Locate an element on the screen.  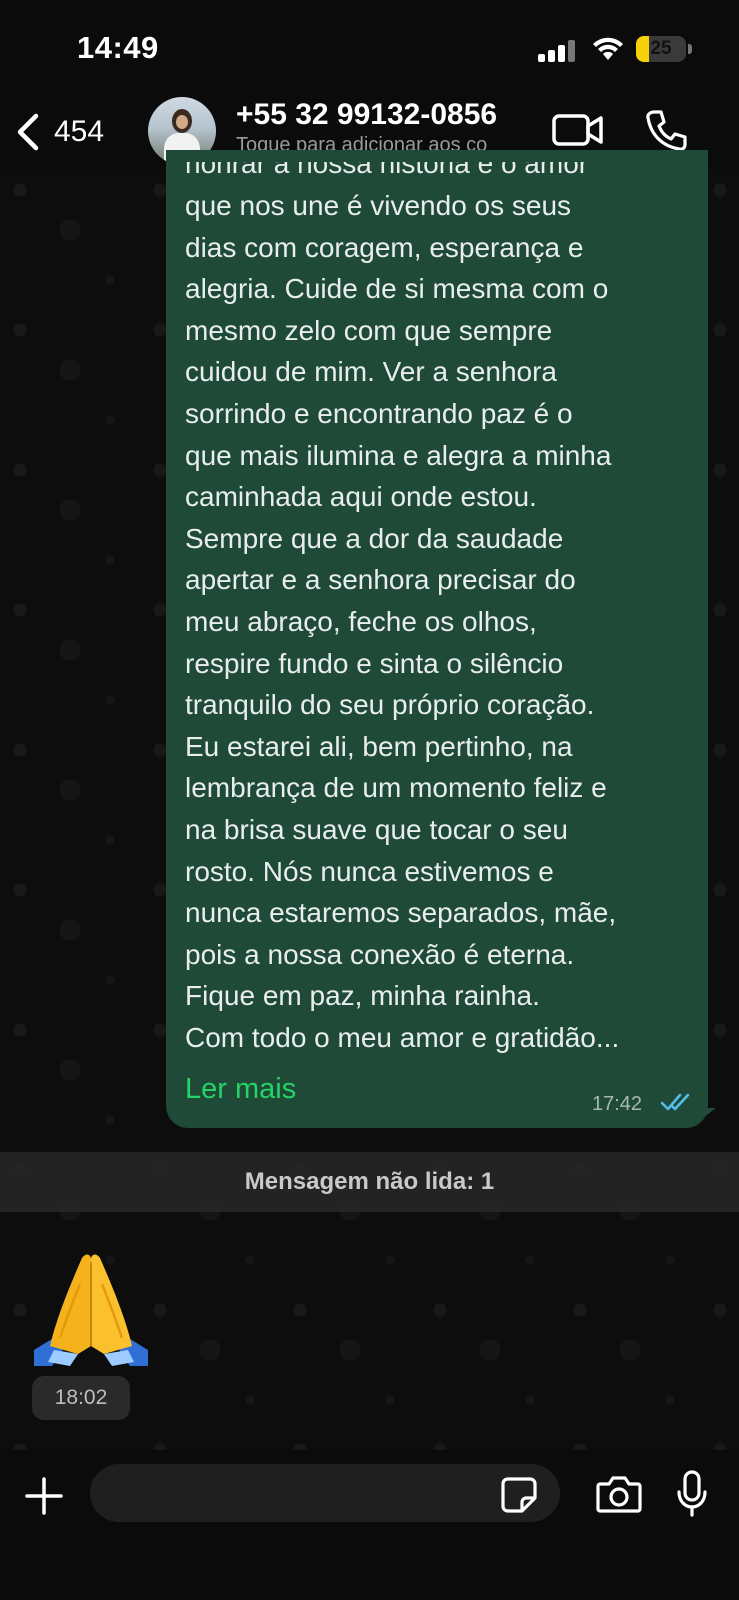
message-line: caminhada aqui onde estou. is located at coordinates (361, 497).